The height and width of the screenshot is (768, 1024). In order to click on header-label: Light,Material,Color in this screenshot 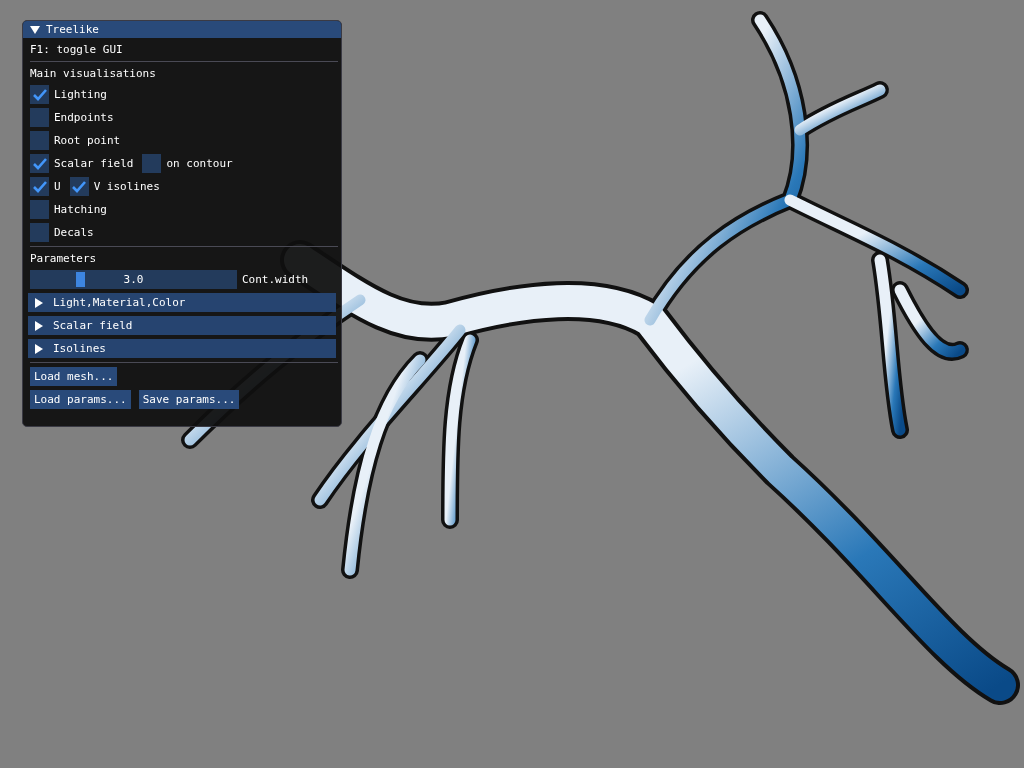, I will do `click(119, 302)`.